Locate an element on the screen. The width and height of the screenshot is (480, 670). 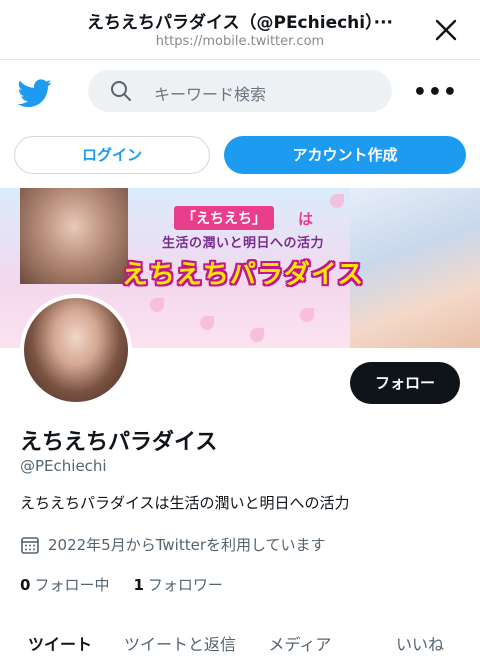
calendar-icon is located at coordinates (30, 545).